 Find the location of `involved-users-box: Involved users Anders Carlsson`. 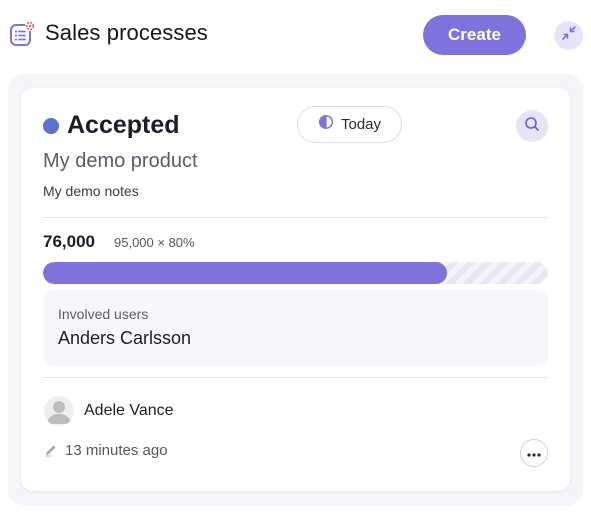

involved-users-box: Involved users Anders Carlsson is located at coordinates (295, 328).